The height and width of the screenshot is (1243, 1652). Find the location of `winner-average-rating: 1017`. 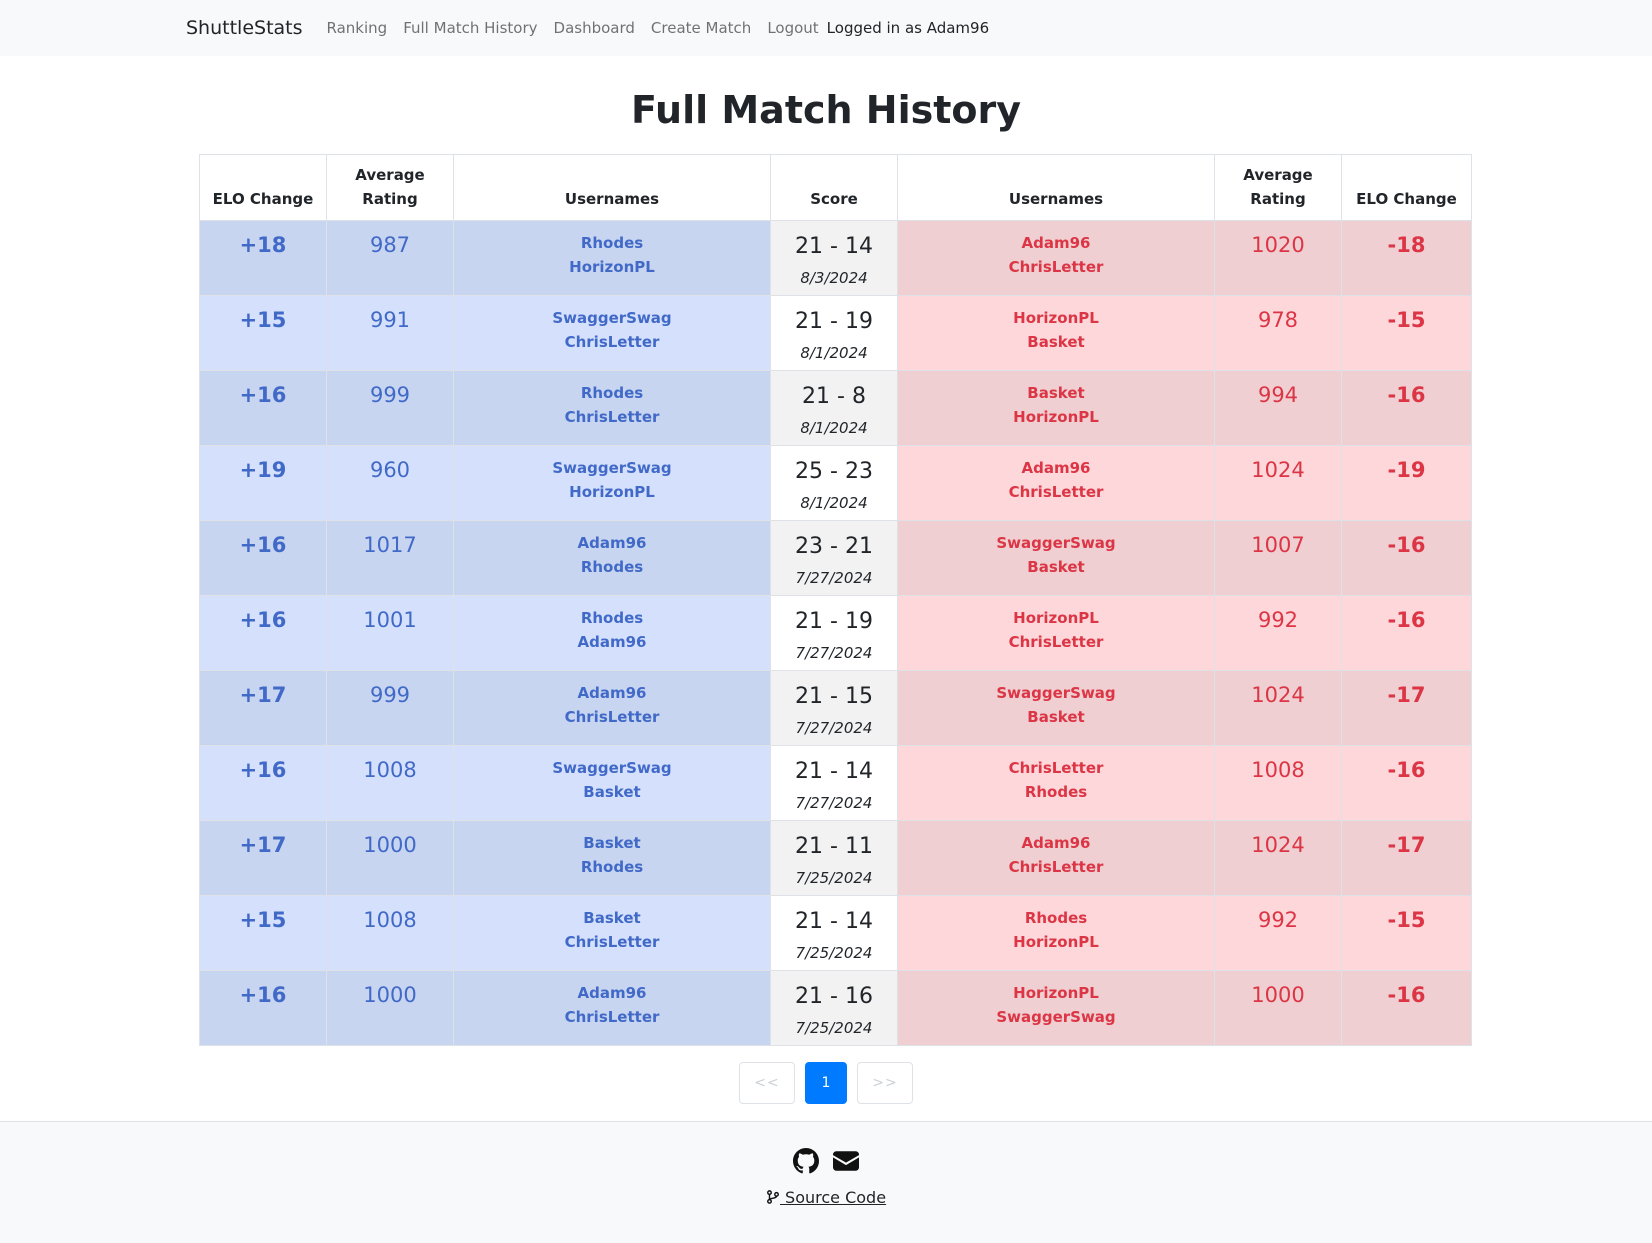

winner-average-rating: 1017 is located at coordinates (390, 545).